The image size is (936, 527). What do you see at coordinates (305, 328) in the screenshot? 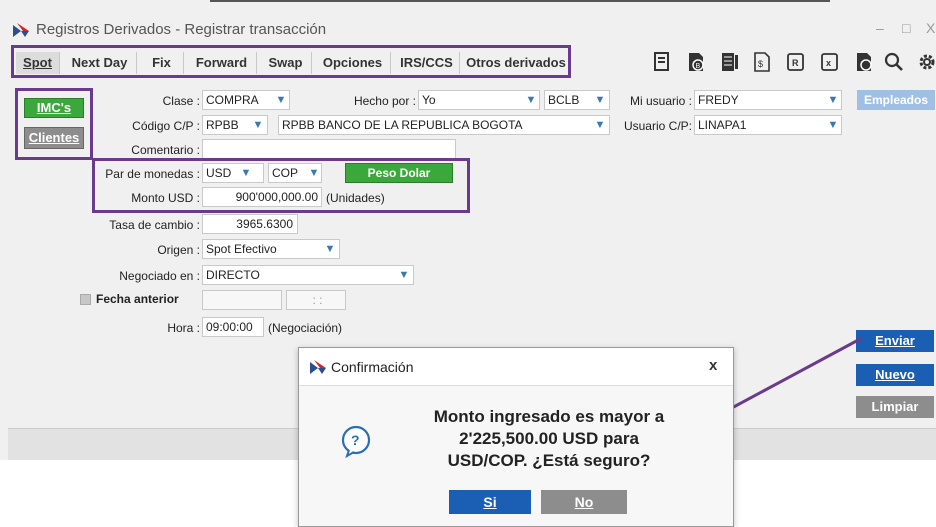
I see `hora-note: (Negociación)` at bounding box center [305, 328].